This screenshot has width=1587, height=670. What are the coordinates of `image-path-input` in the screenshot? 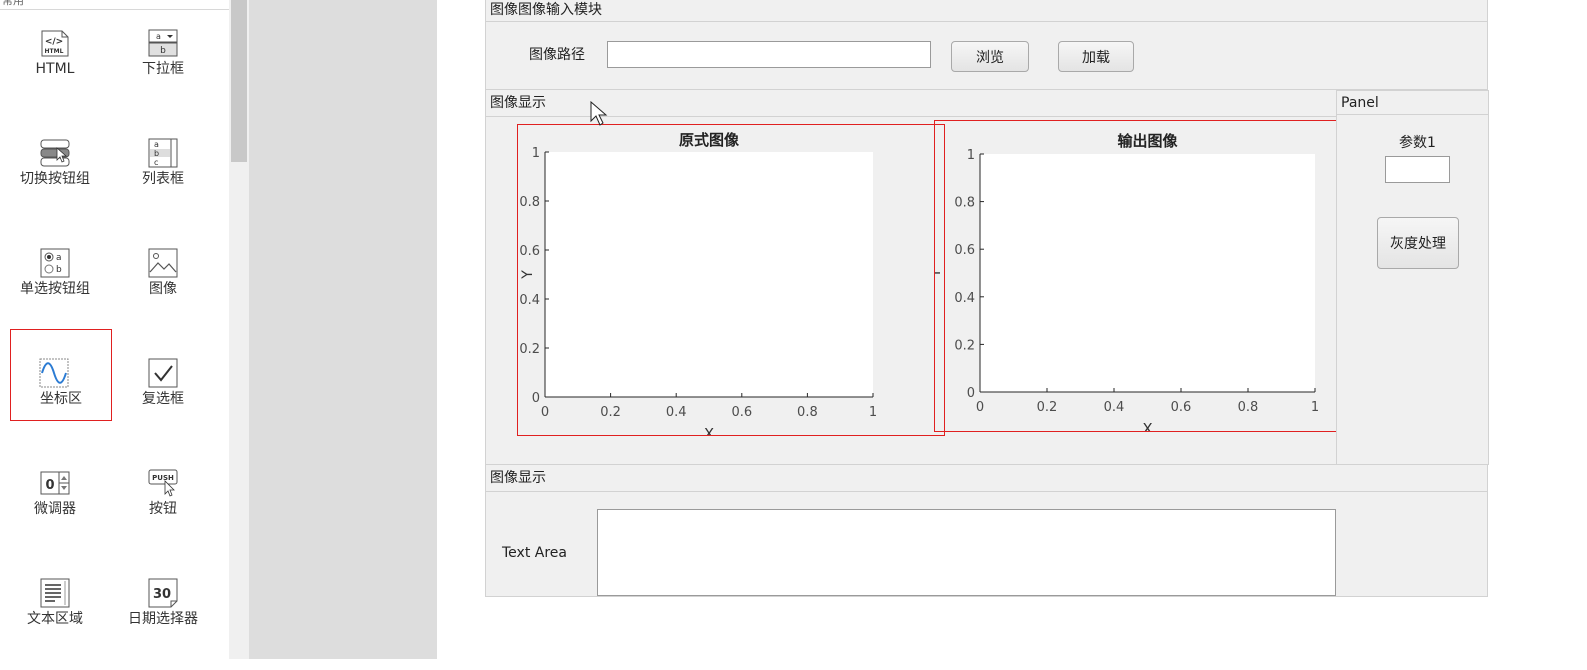 It's located at (769, 54).